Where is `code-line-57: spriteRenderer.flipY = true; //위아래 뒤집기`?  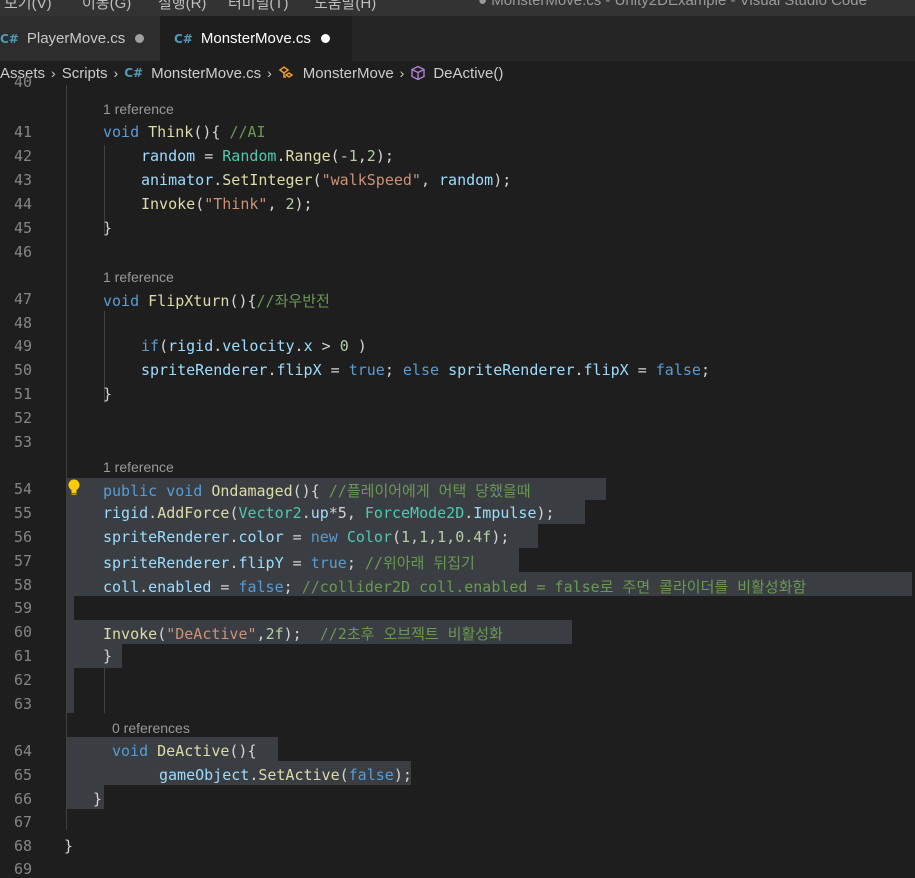
code-line-57: spriteRenderer.flipY = true; //위아래 뒤집기 is located at coordinates (289, 563).